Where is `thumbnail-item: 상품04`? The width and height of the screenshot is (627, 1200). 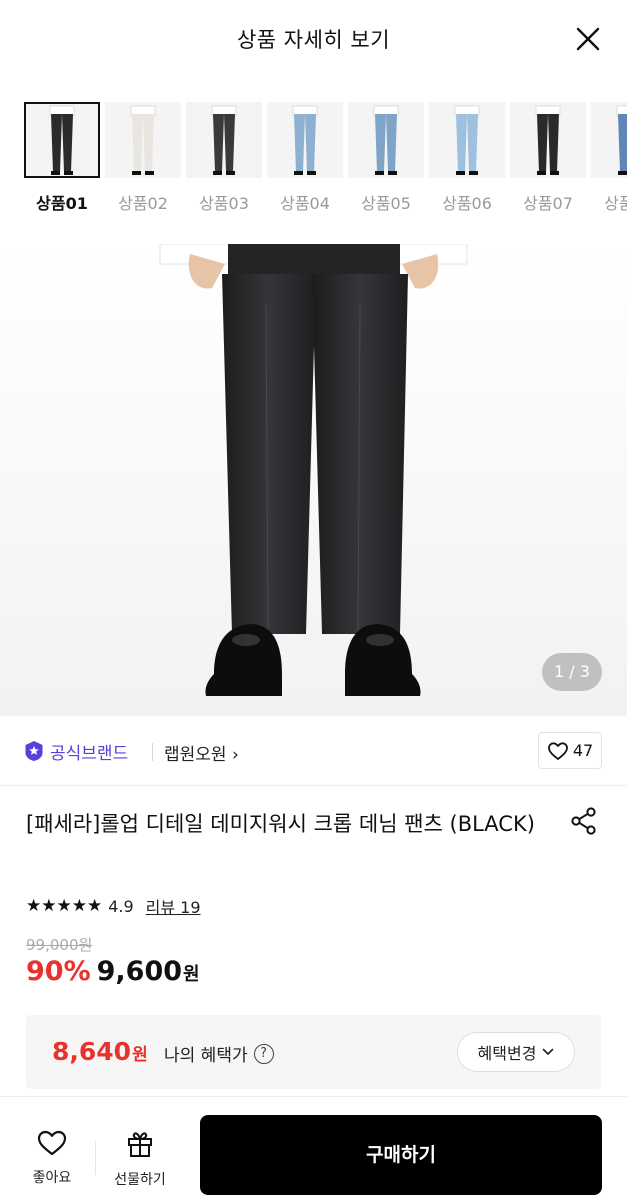 thumbnail-item: 상품04 is located at coordinates (305, 158).